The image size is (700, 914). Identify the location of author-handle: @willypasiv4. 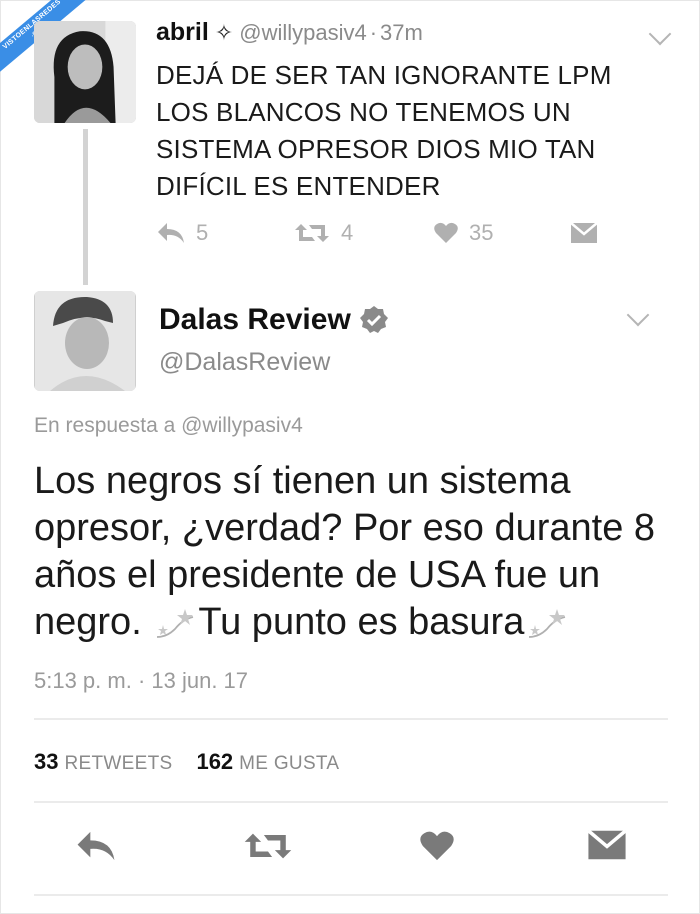
(302, 32).